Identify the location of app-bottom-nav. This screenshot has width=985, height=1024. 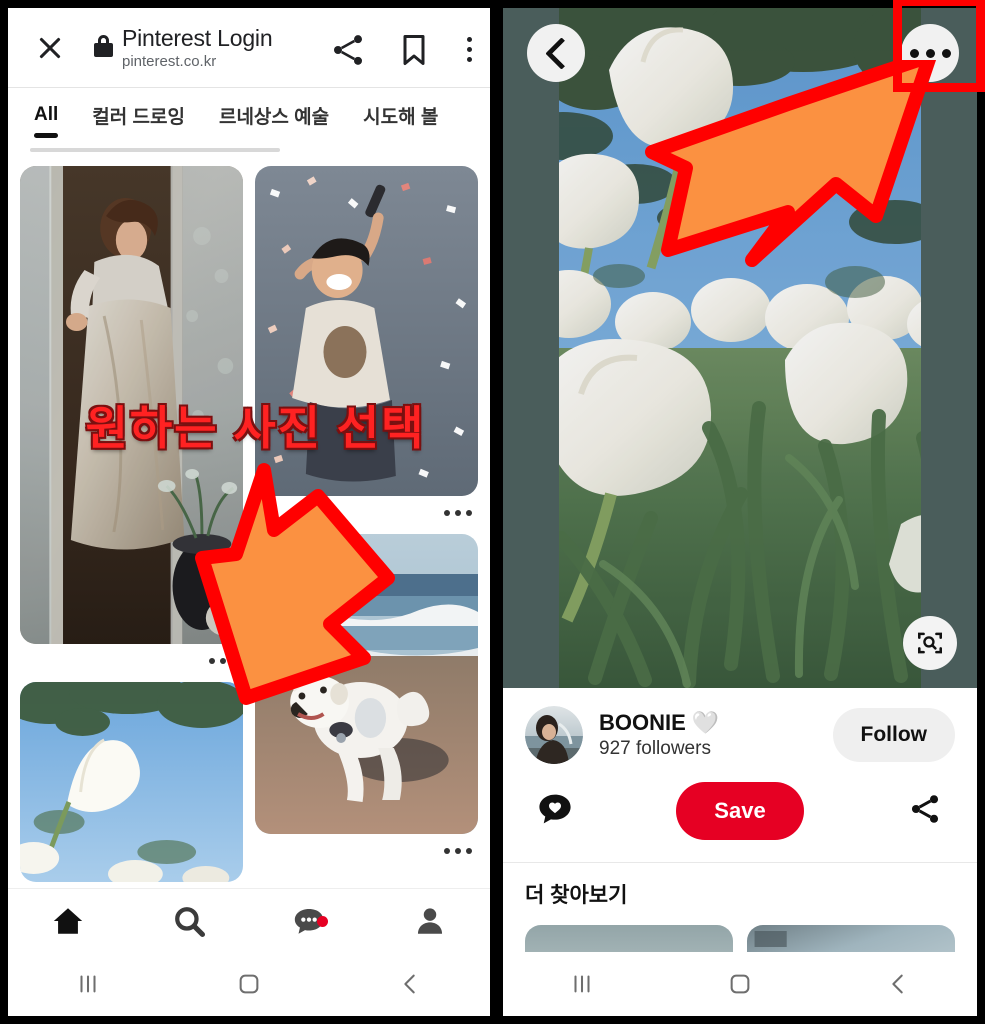
(249, 920).